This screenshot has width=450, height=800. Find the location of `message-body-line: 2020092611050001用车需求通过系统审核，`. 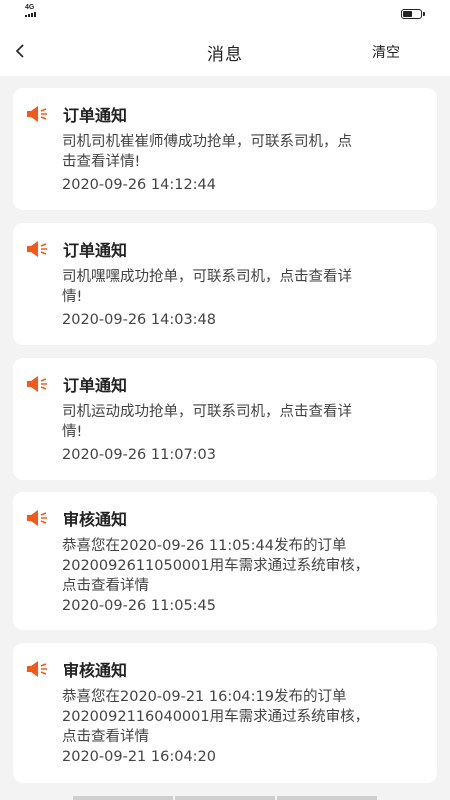

message-body-line: 2020092611050001用车需求通过系统审核， is located at coordinates (216, 566).